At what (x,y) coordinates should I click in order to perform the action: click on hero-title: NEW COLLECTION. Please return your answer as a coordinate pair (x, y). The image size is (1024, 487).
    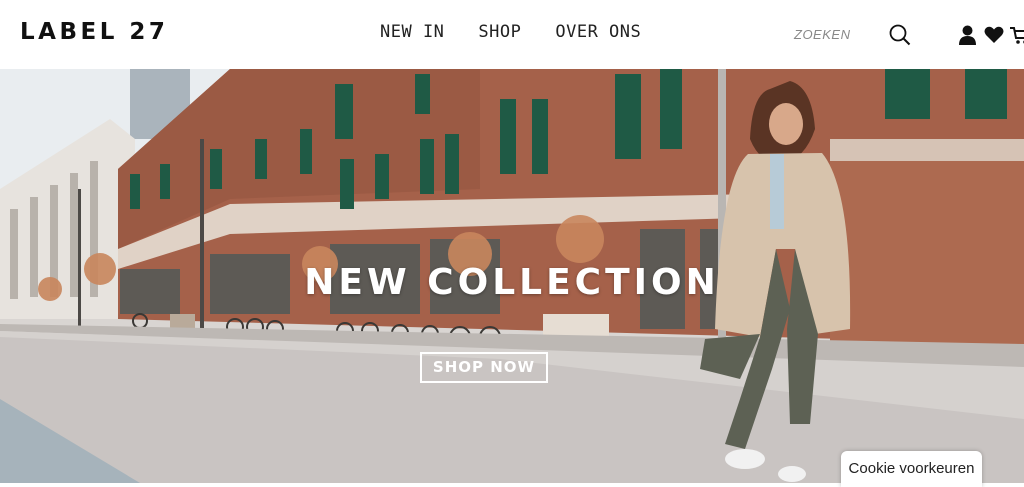
    Looking at the image, I should click on (512, 282).